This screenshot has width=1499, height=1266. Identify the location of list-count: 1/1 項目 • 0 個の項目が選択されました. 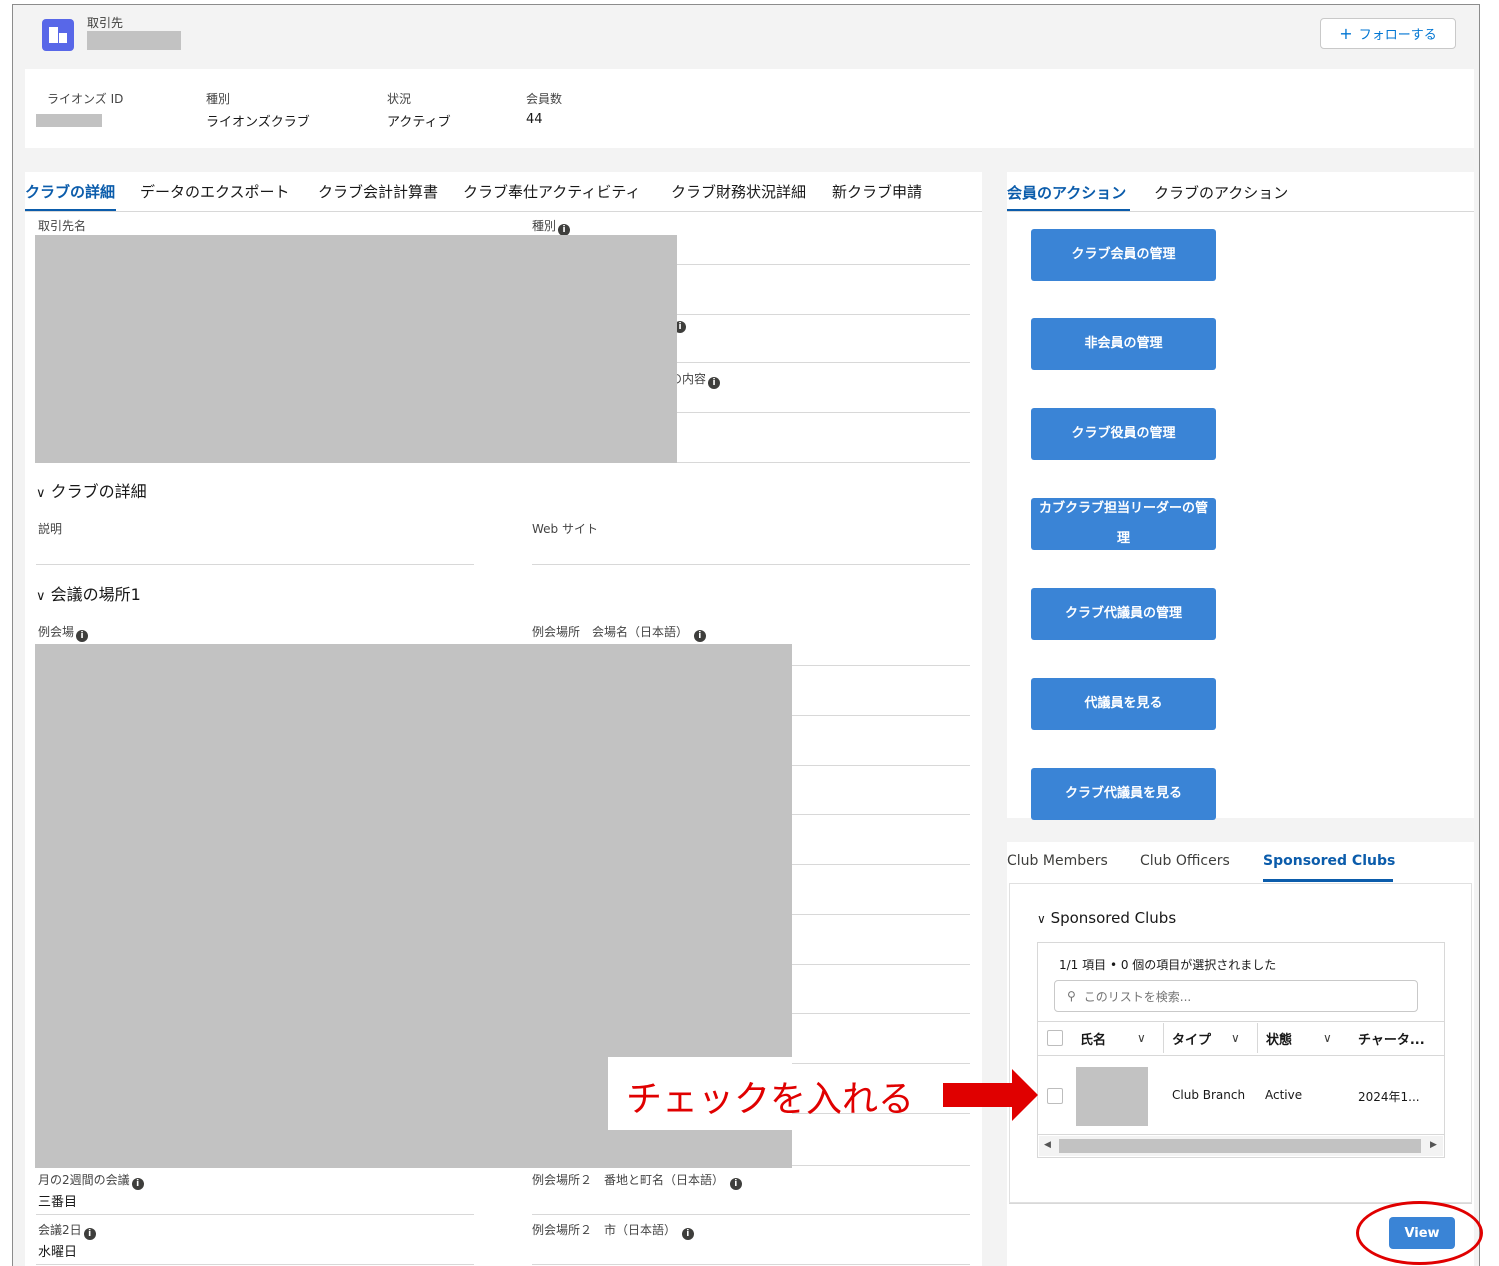
(1168, 965).